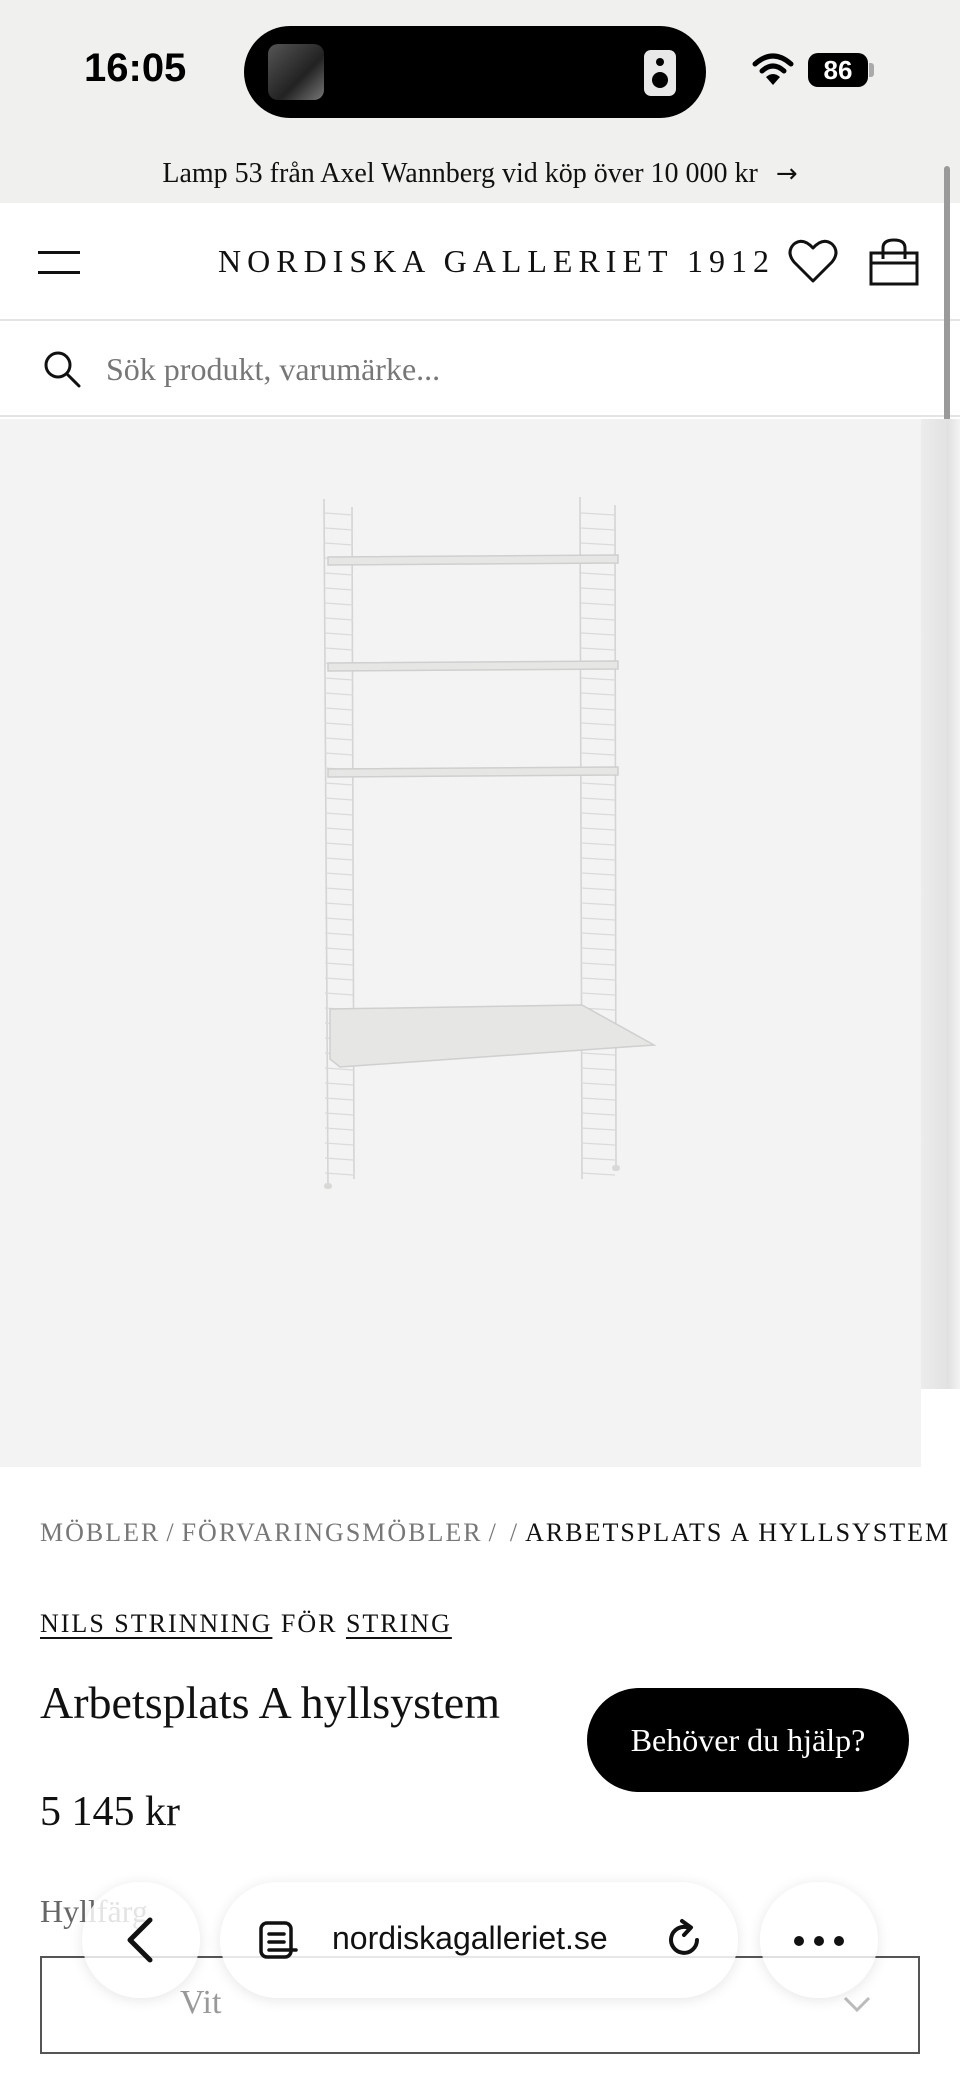 The width and height of the screenshot is (960, 2081). What do you see at coordinates (496, 261) in the screenshot?
I see `site-logo: NORDISKA GALLERIET 1912` at bounding box center [496, 261].